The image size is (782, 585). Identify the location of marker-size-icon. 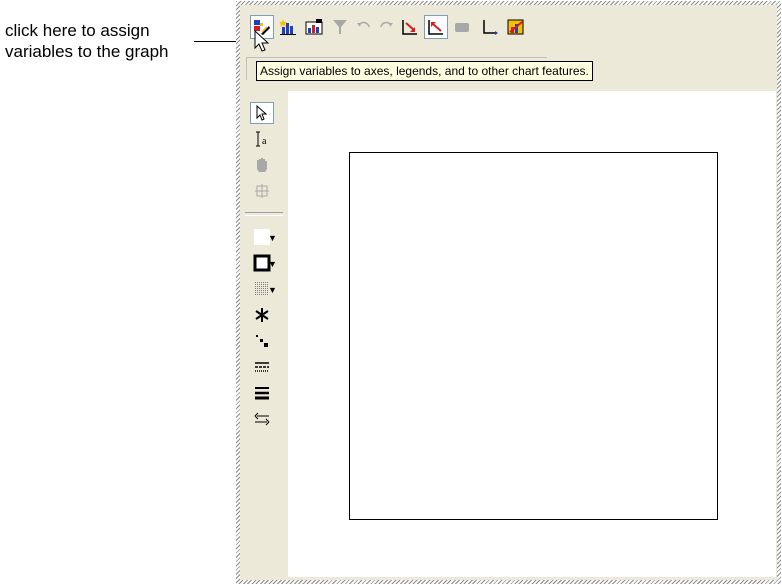
(262, 341).